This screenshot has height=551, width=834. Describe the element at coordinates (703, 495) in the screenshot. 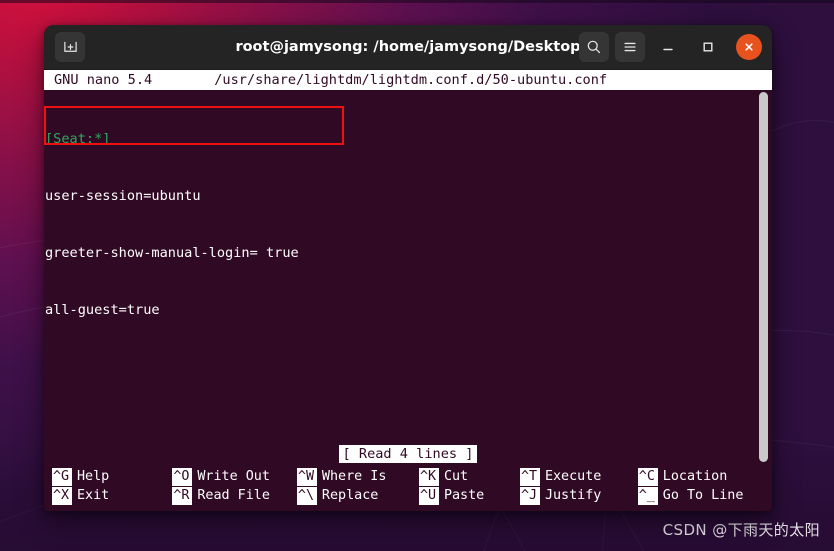

I see `shortcut-label: Go To Line` at that location.